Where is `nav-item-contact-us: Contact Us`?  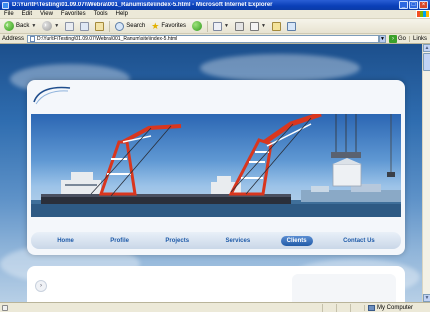 nav-item-contact-us: Contact Us is located at coordinates (359, 241).